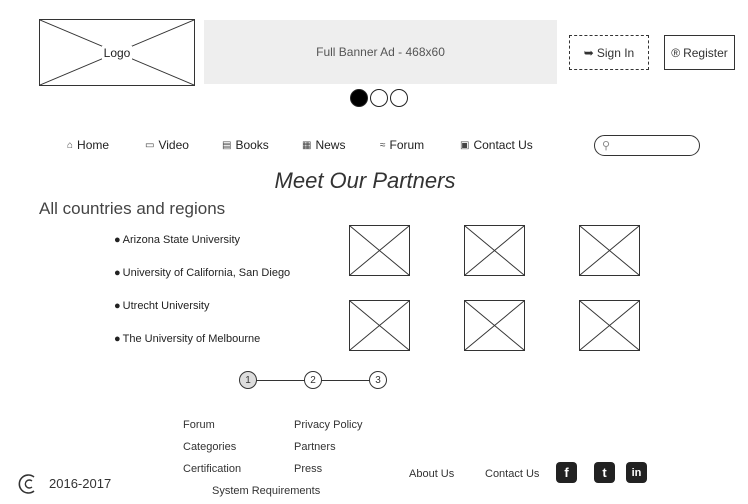 This screenshot has height=504, width=748. What do you see at coordinates (315, 447) in the screenshot?
I see `footer-link-partners: Partners` at bounding box center [315, 447].